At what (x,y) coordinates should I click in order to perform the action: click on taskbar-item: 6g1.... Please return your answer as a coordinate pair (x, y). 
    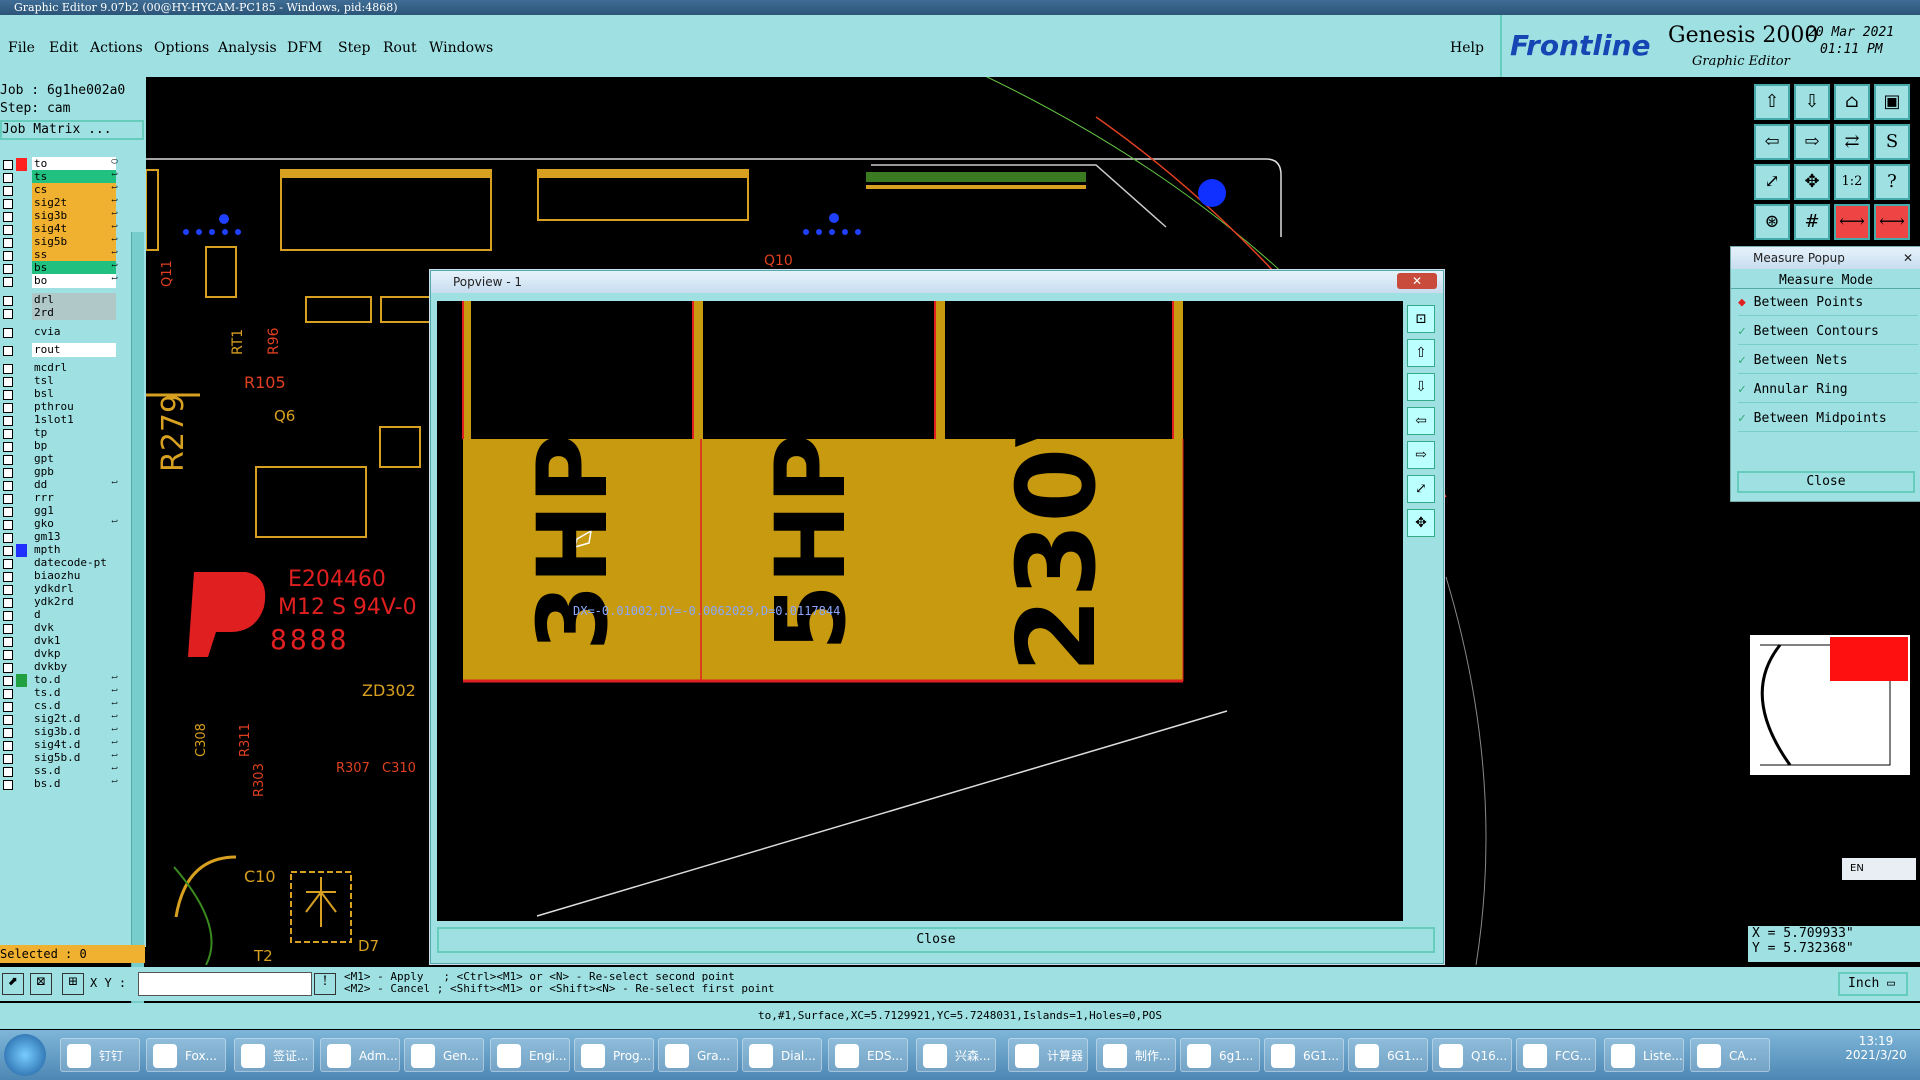
    Looking at the image, I should click on (1220, 1055).